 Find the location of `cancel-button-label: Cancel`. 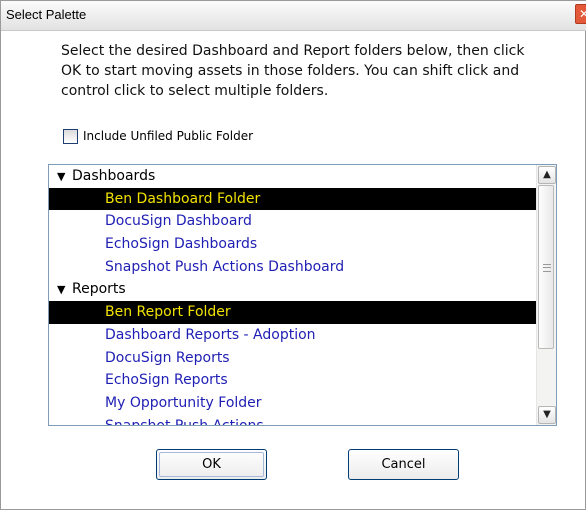

cancel-button-label: Cancel is located at coordinates (403, 464).